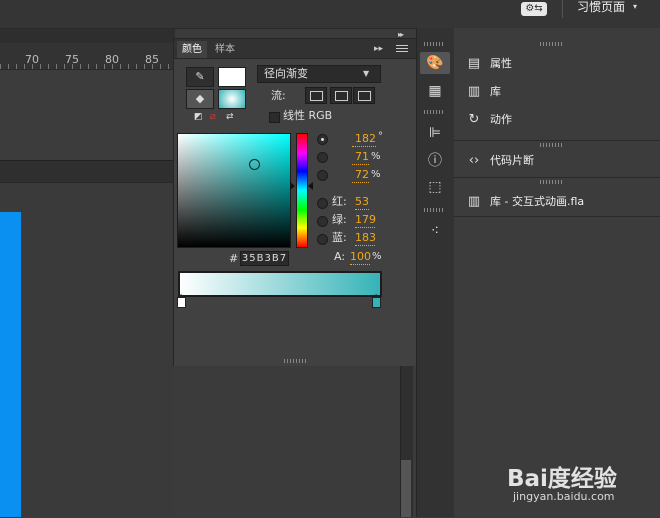 The width and height of the screenshot is (660, 518). I want to click on panel-expand-icon: ▸▸, so click(378, 49).